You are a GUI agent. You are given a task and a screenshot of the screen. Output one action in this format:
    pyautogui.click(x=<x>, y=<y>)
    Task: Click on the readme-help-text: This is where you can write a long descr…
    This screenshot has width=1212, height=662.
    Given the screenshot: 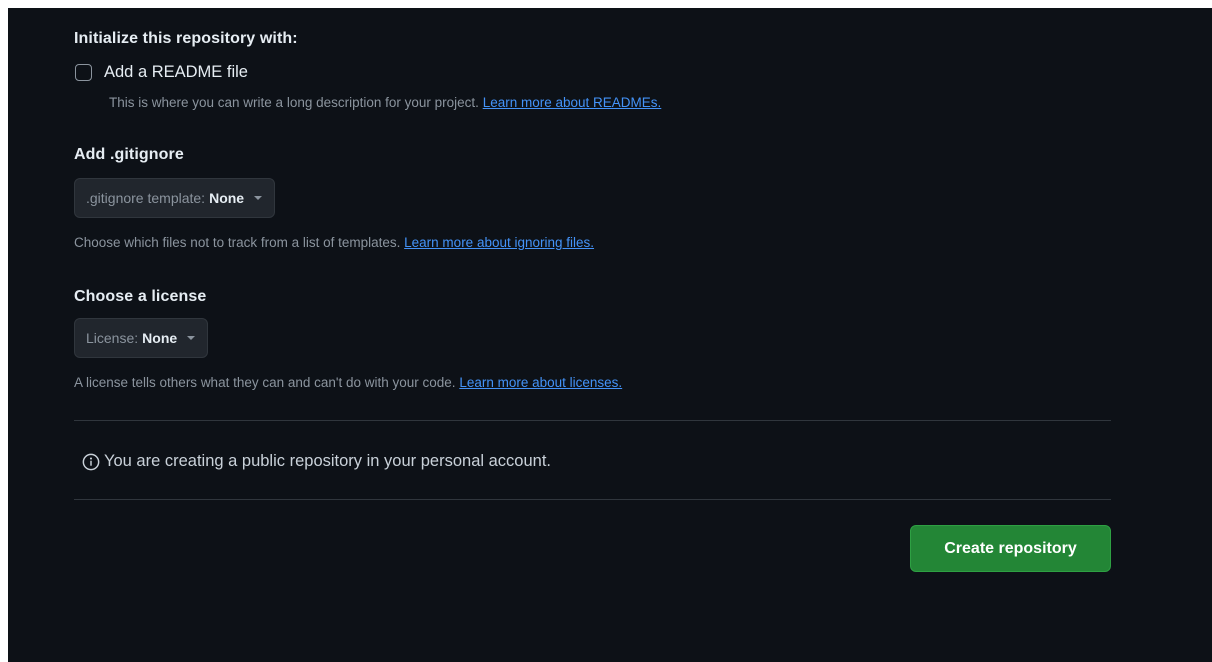 What is the action you would take?
    pyautogui.click(x=294, y=102)
    